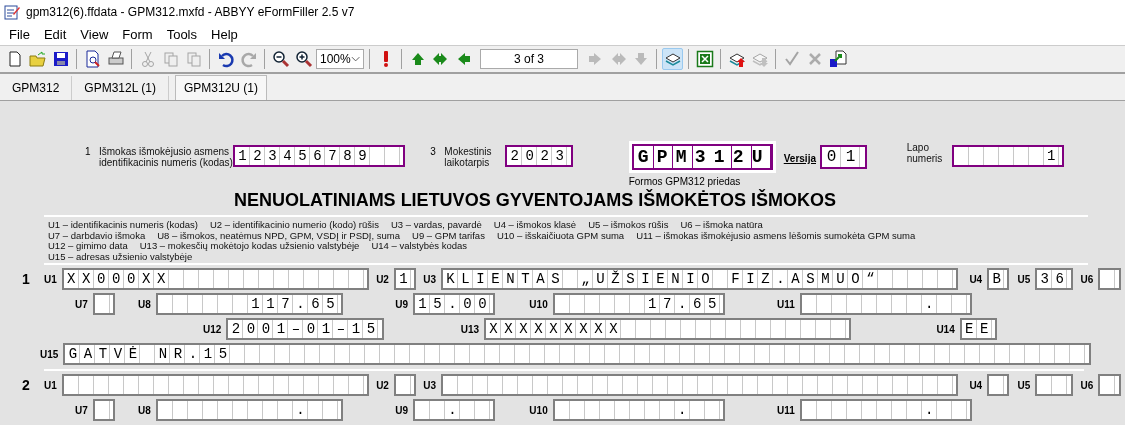 The image size is (1125, 425). What do you see at coordinates (843, 157) in the screenshot?
I see `comb-field: 01` at bounding box center [843, 157].